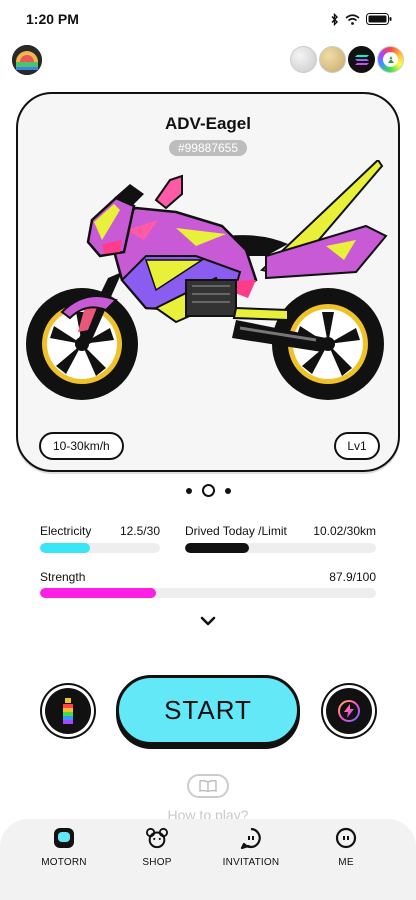 This screenshot has height=900, width=416. Describe the element at coordinates (64, 838) in the screenshot. I see `motorn-icon` at that location.